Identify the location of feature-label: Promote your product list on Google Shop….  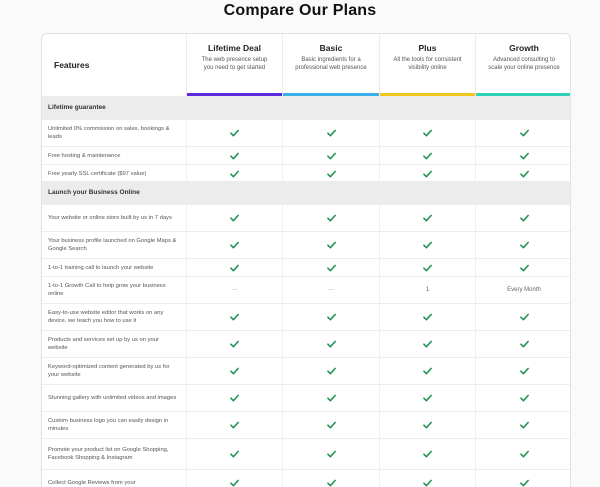
(108, 454).